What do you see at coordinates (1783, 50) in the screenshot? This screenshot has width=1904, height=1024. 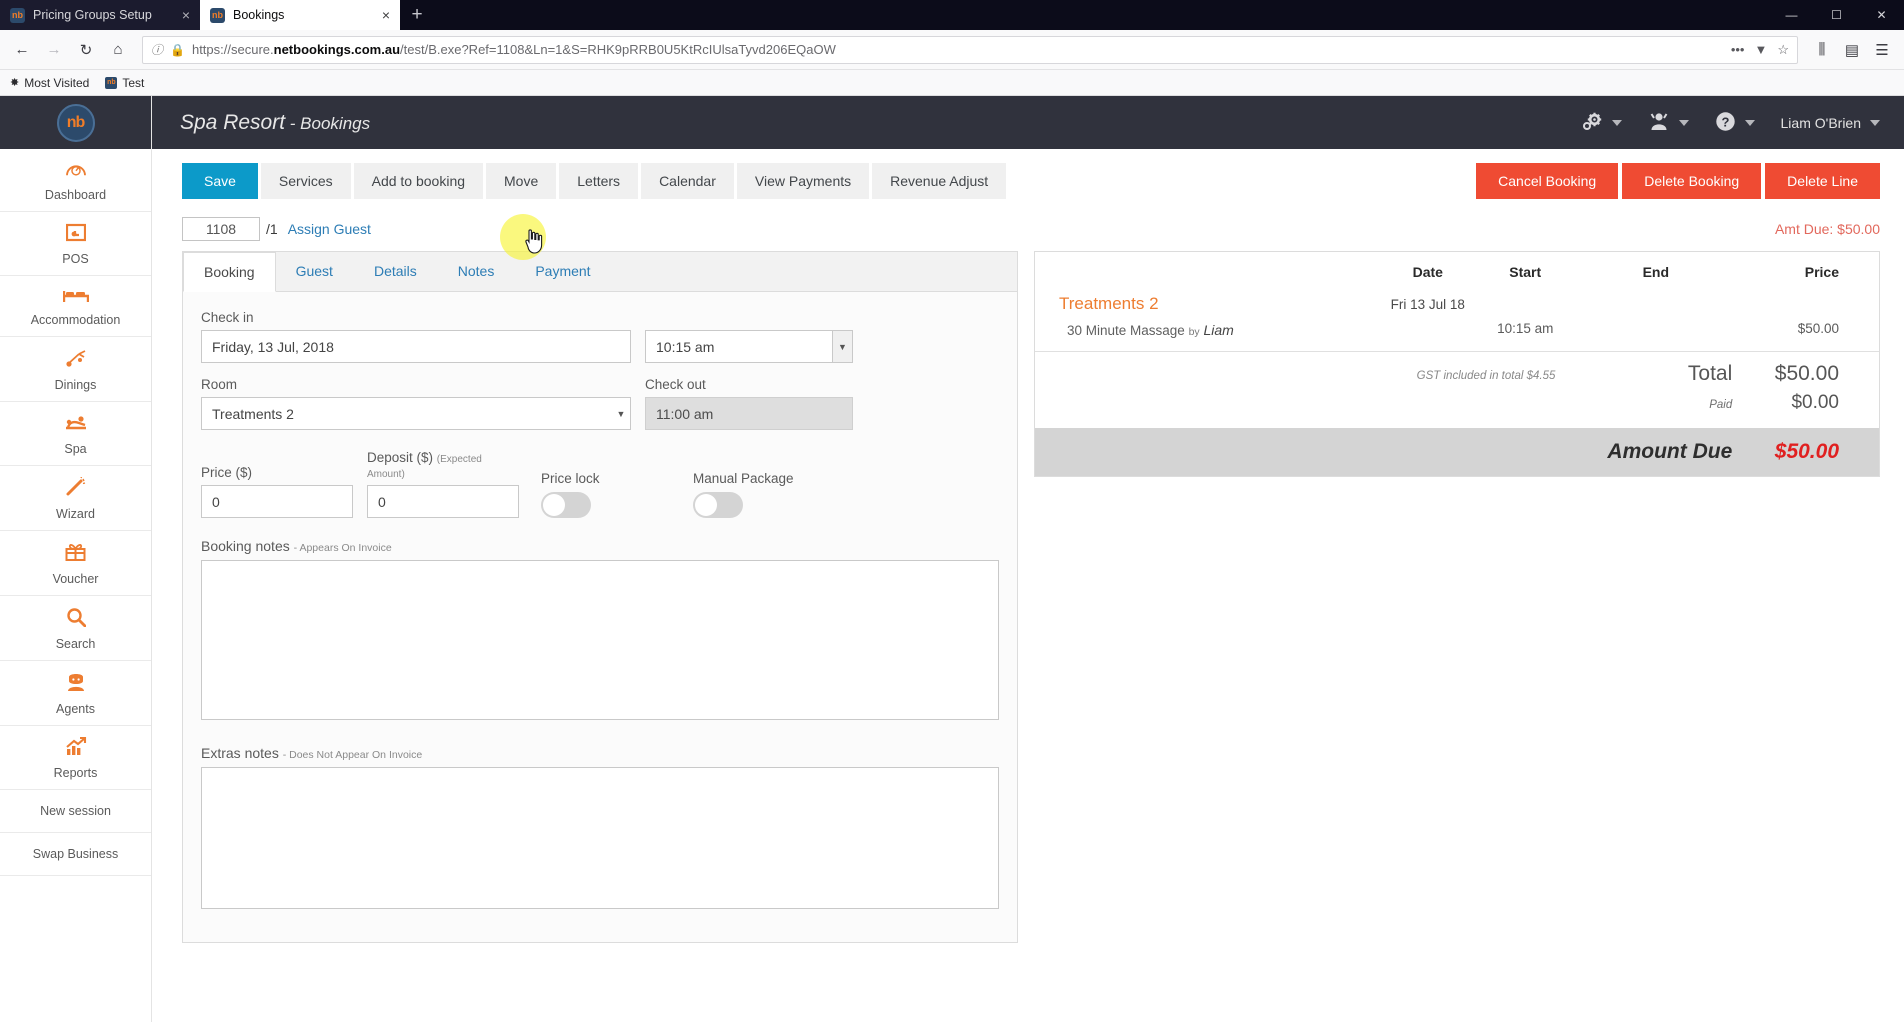 I see `bookmark-star-icon: ☆` at bounding box center [1783, 50].